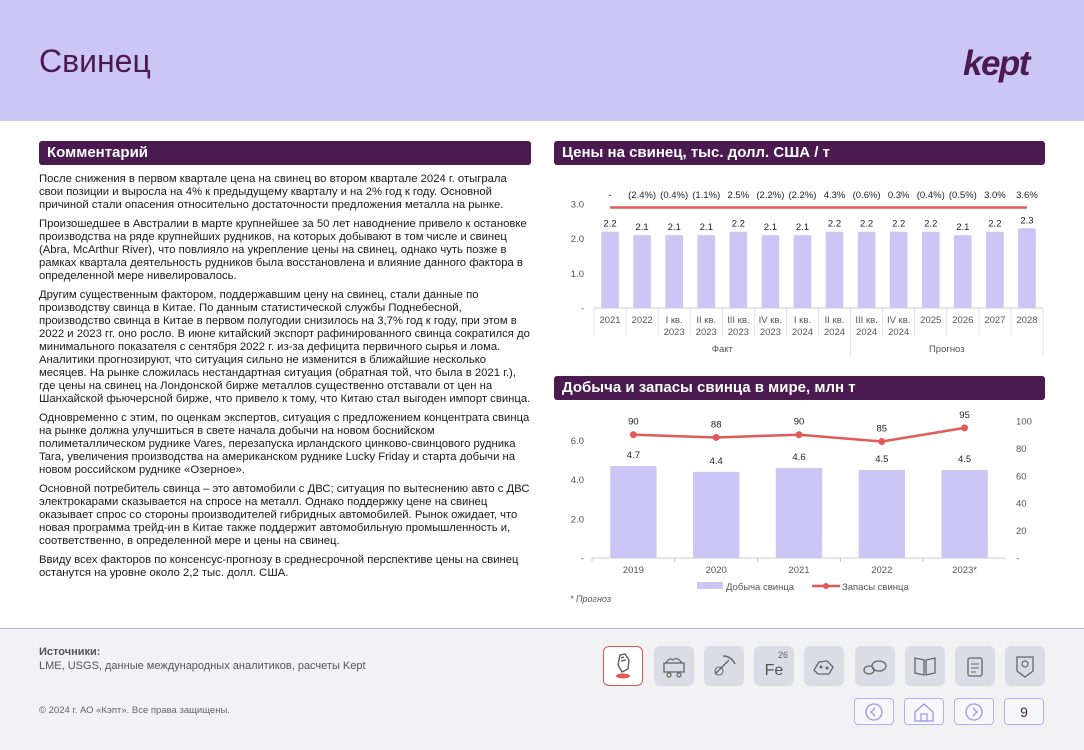 Image resolution: width=1084 pixels, height=750 pixels. What do you see at coordinates (577, 519) in the screenshot?
I see `left-y-tick-label: 2.0` at bounding box center [577, 519].